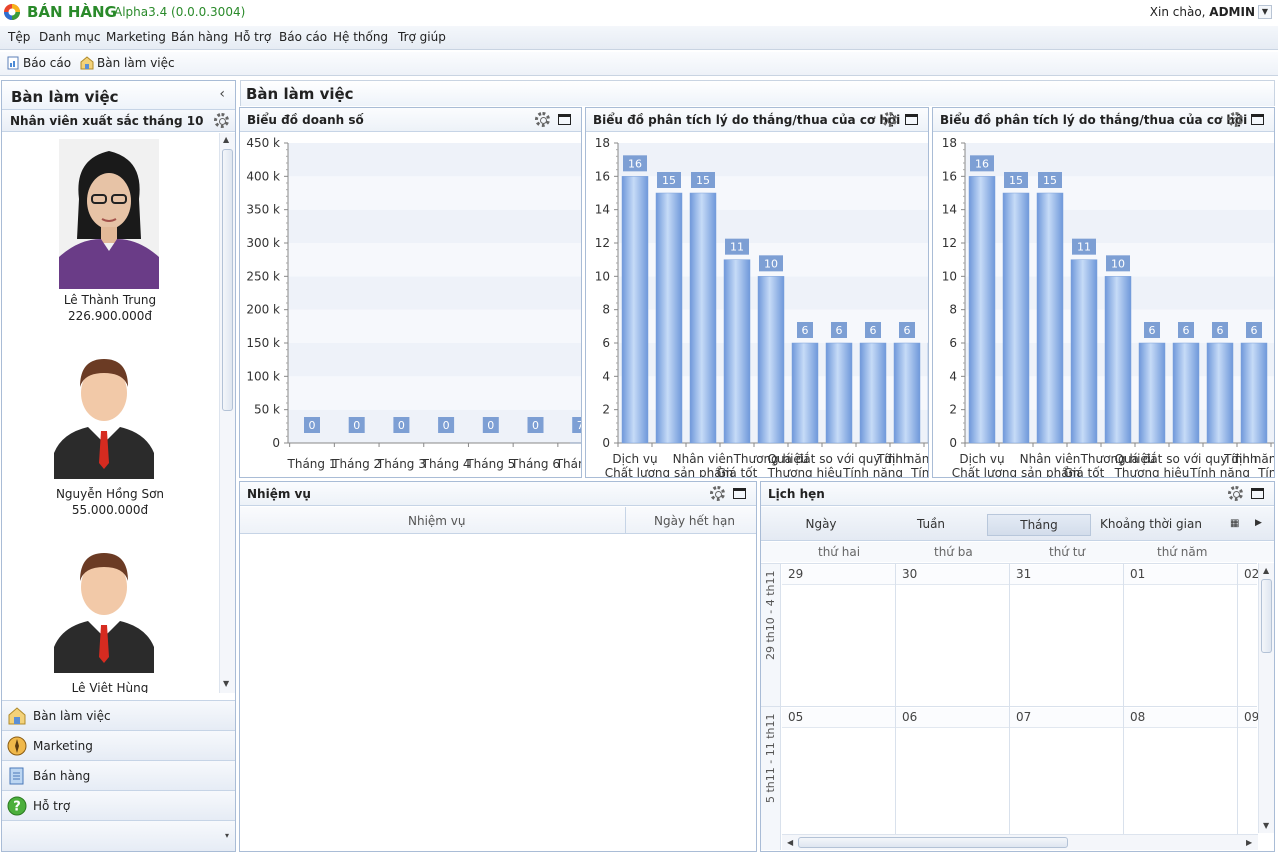 This screenshot has height=852, width=1278. I want to click on y-tick-label: 350 k, so click(263, 210).